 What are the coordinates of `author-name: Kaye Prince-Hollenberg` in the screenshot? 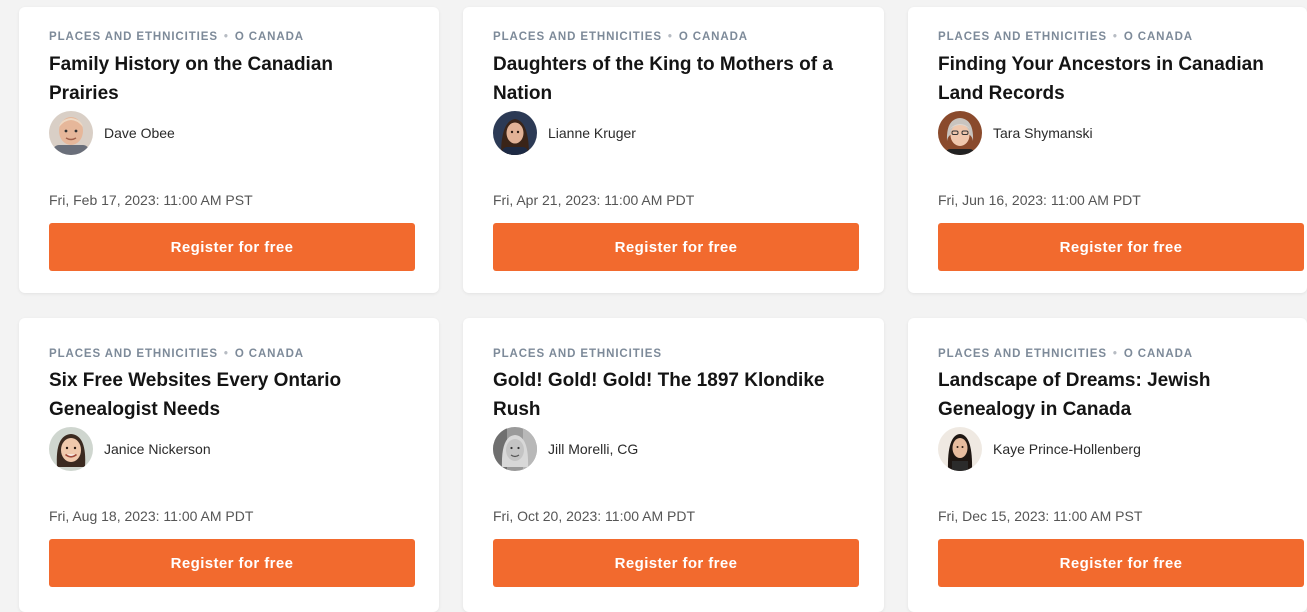 It's located at (1067, 449).